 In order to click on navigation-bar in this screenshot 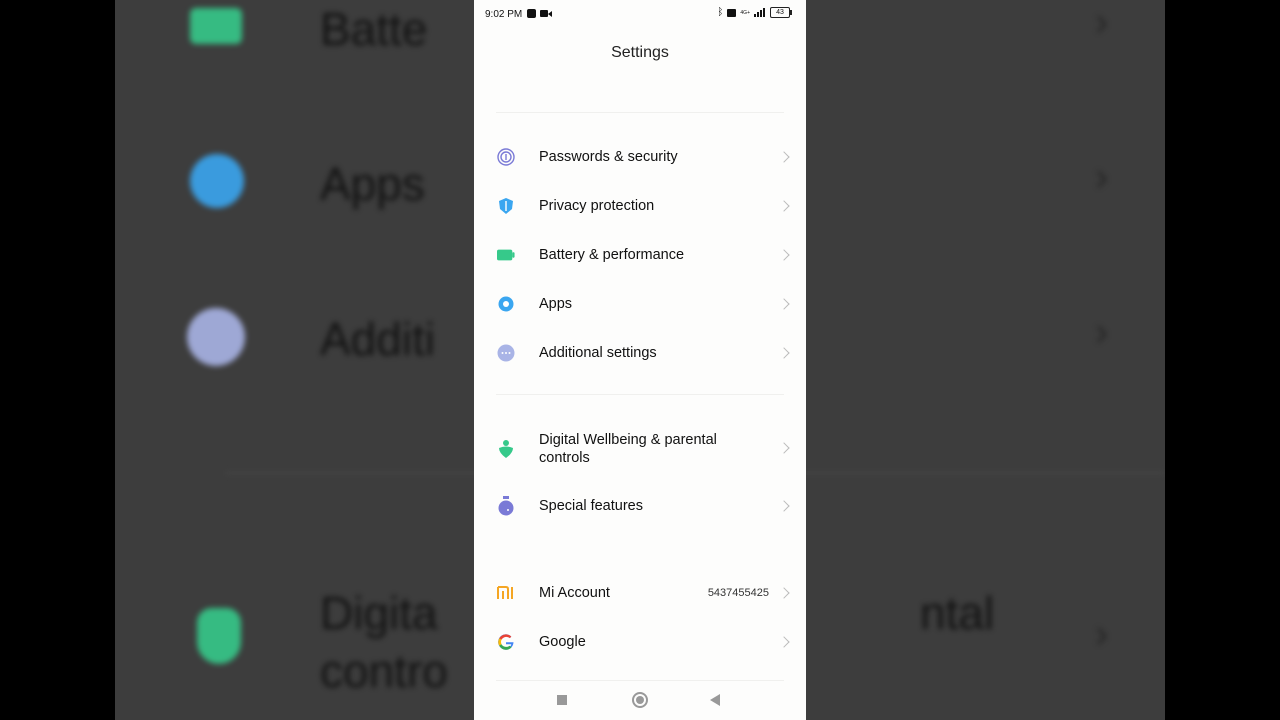, I will do `click(640, 700)`.